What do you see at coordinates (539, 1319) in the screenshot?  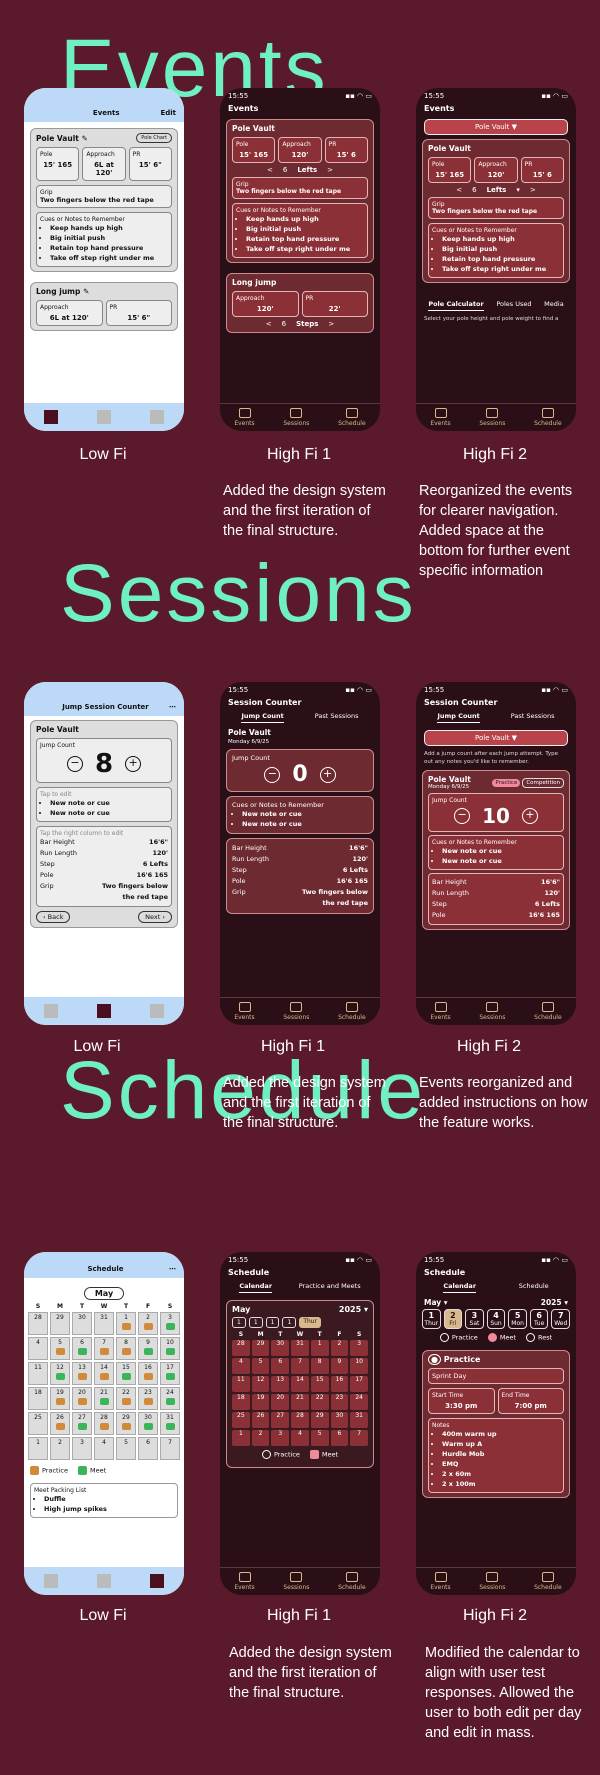 I see `week-day: 6 Tue` at bounding box center [539, 1319].